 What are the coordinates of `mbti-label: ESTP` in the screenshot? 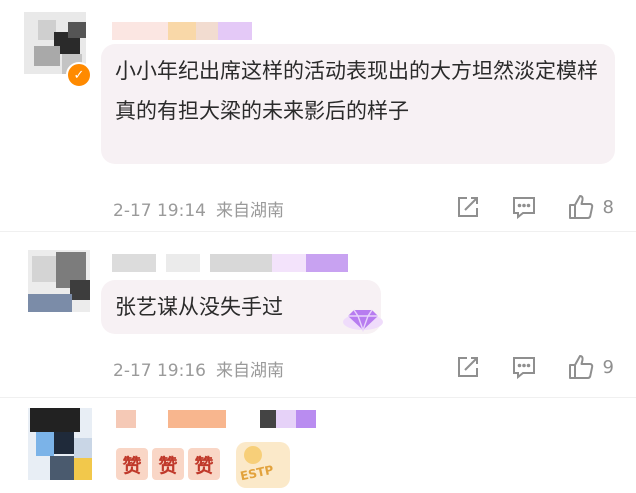 It's located at (256, 473).